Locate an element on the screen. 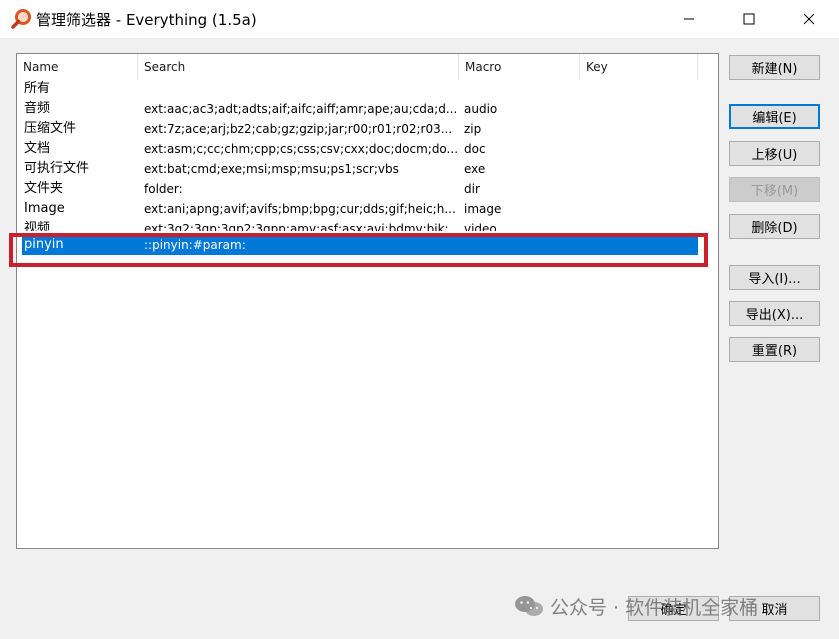 Image resolution: width=839 pixels, height=639 pixels. delete-button: 删除(D) is located at coordinates (774, 226).